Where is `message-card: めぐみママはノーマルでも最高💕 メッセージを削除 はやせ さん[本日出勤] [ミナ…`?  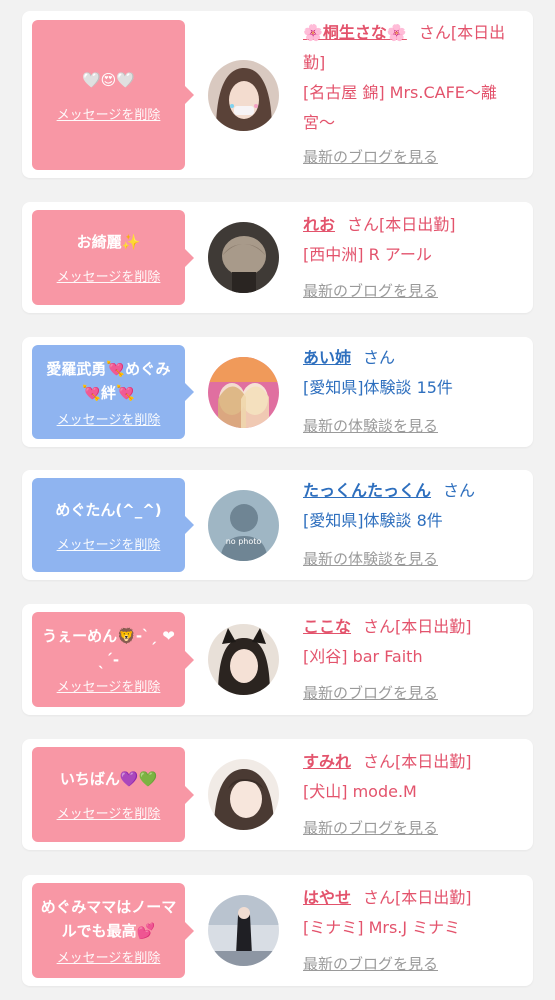 message-card: めぐみママはノーマルでも最高💕 メッセージを削除 はやせ さん[本日出勤] [ミナ… is located at coordinates (277, 930).